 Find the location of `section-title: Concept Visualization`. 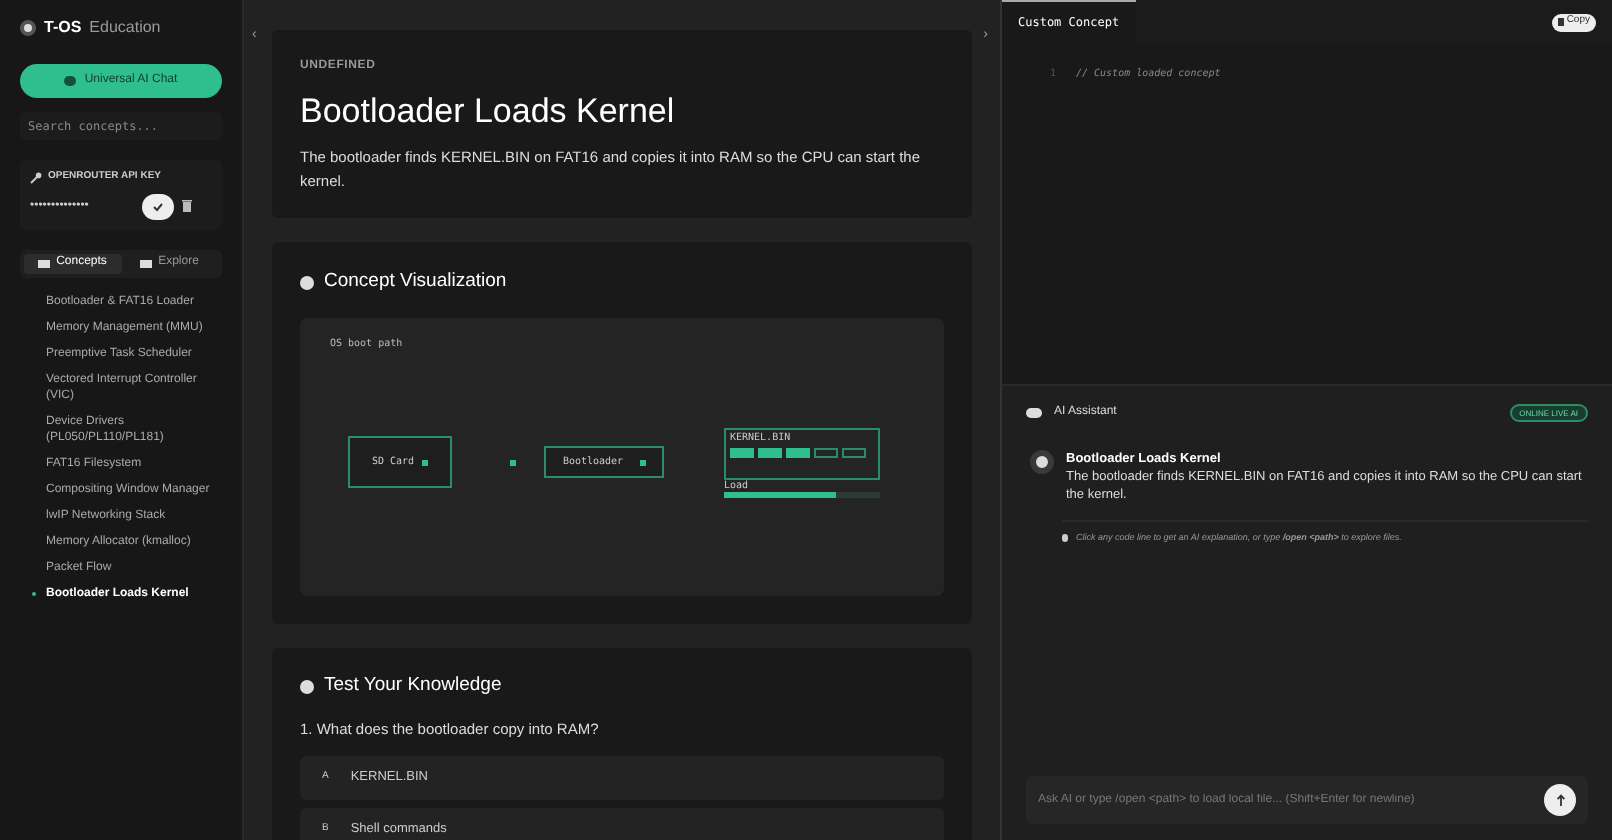

section-title: Concept Visualization is located at coordinates (415, 282).